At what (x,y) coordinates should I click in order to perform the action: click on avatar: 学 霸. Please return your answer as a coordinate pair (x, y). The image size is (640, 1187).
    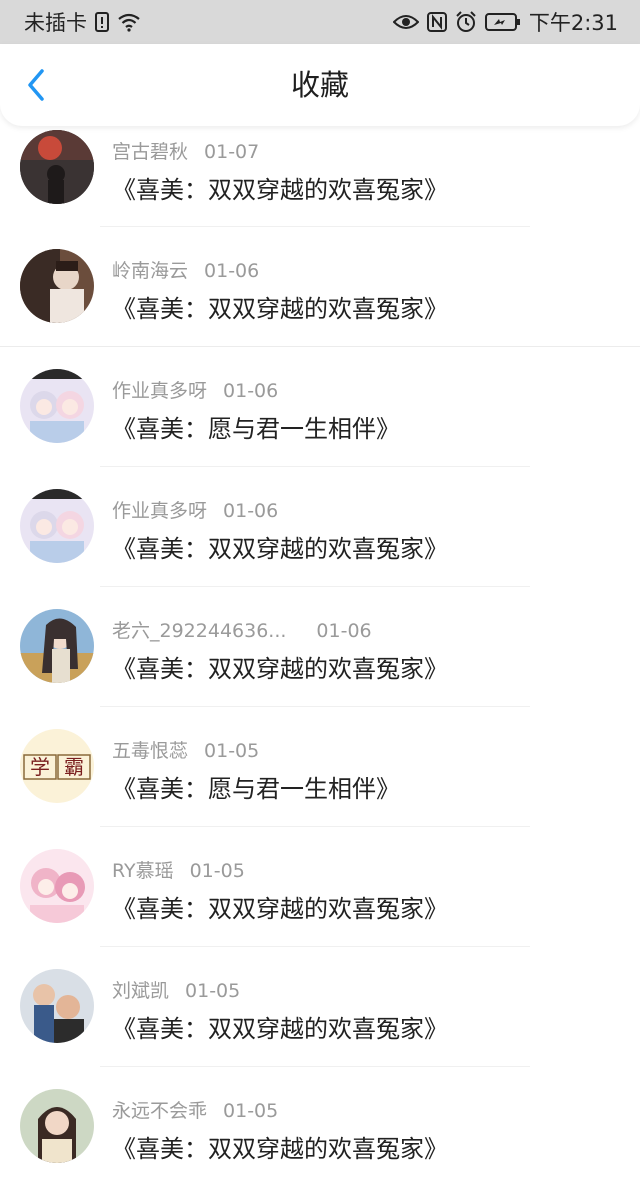
    Looking at the image, I should click on (57, 766).